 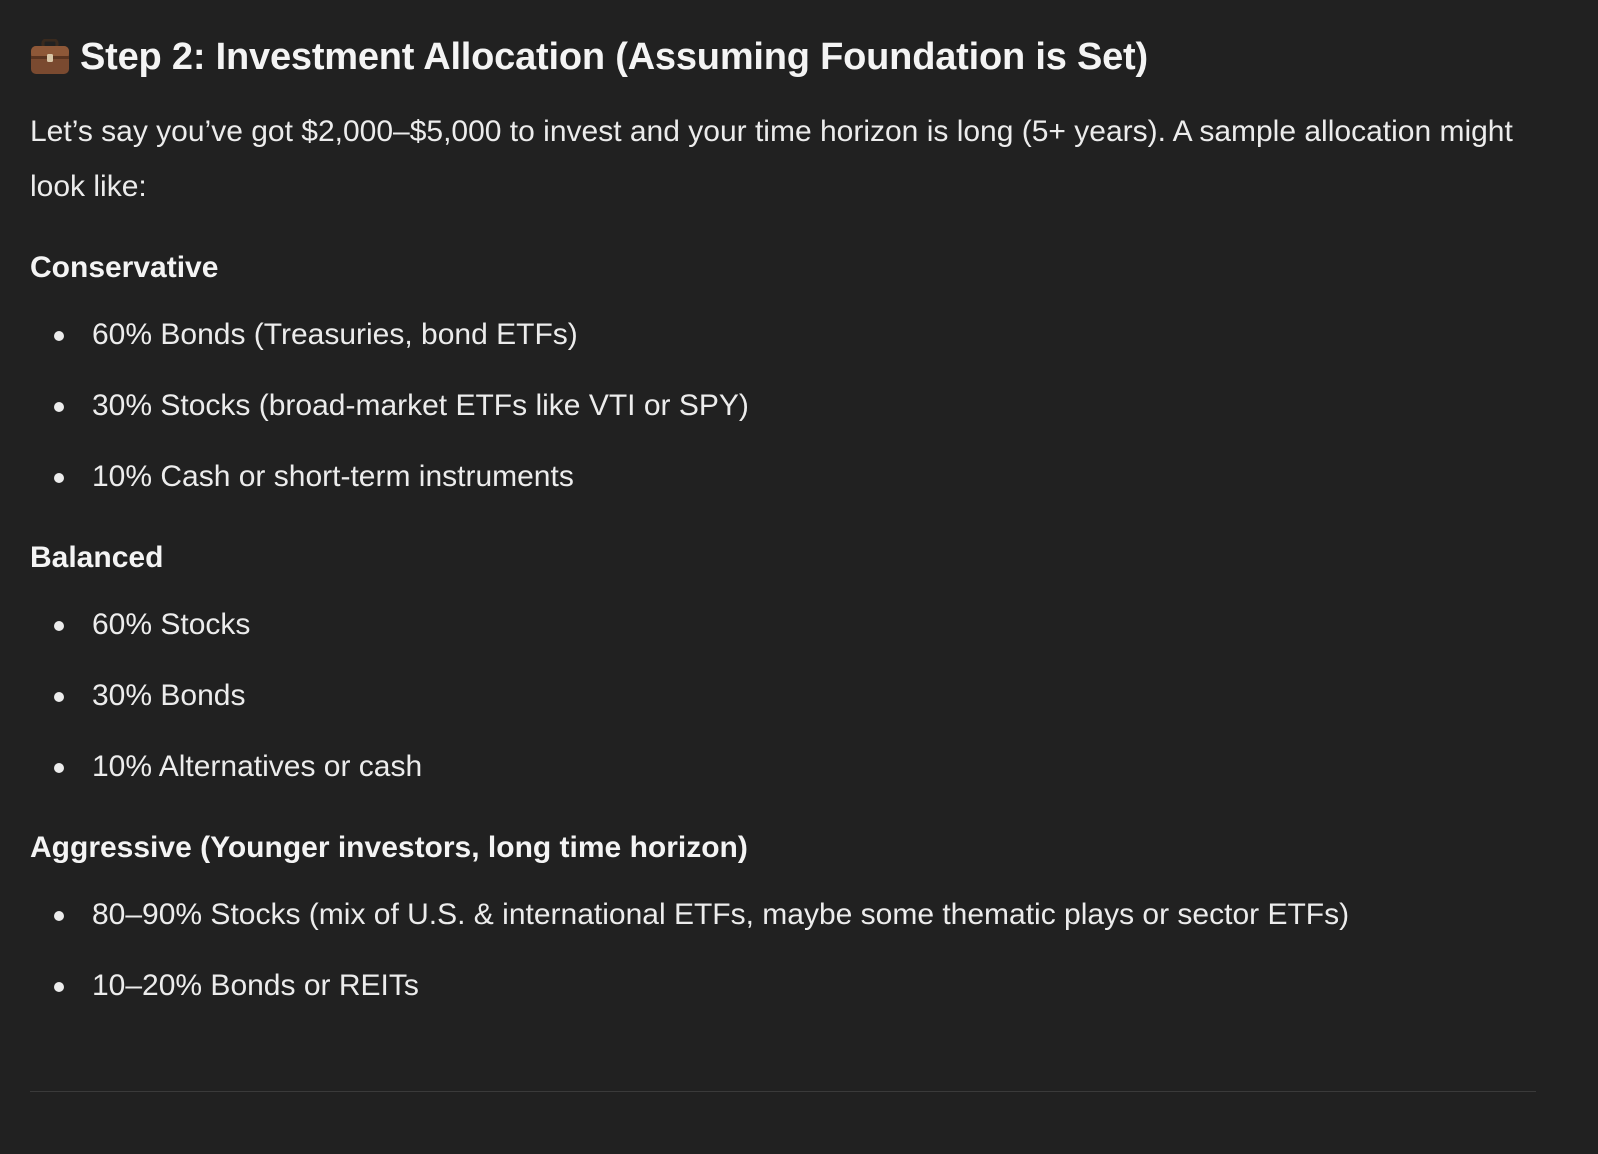 I want to click on divider, so click(x=783, y=1091).